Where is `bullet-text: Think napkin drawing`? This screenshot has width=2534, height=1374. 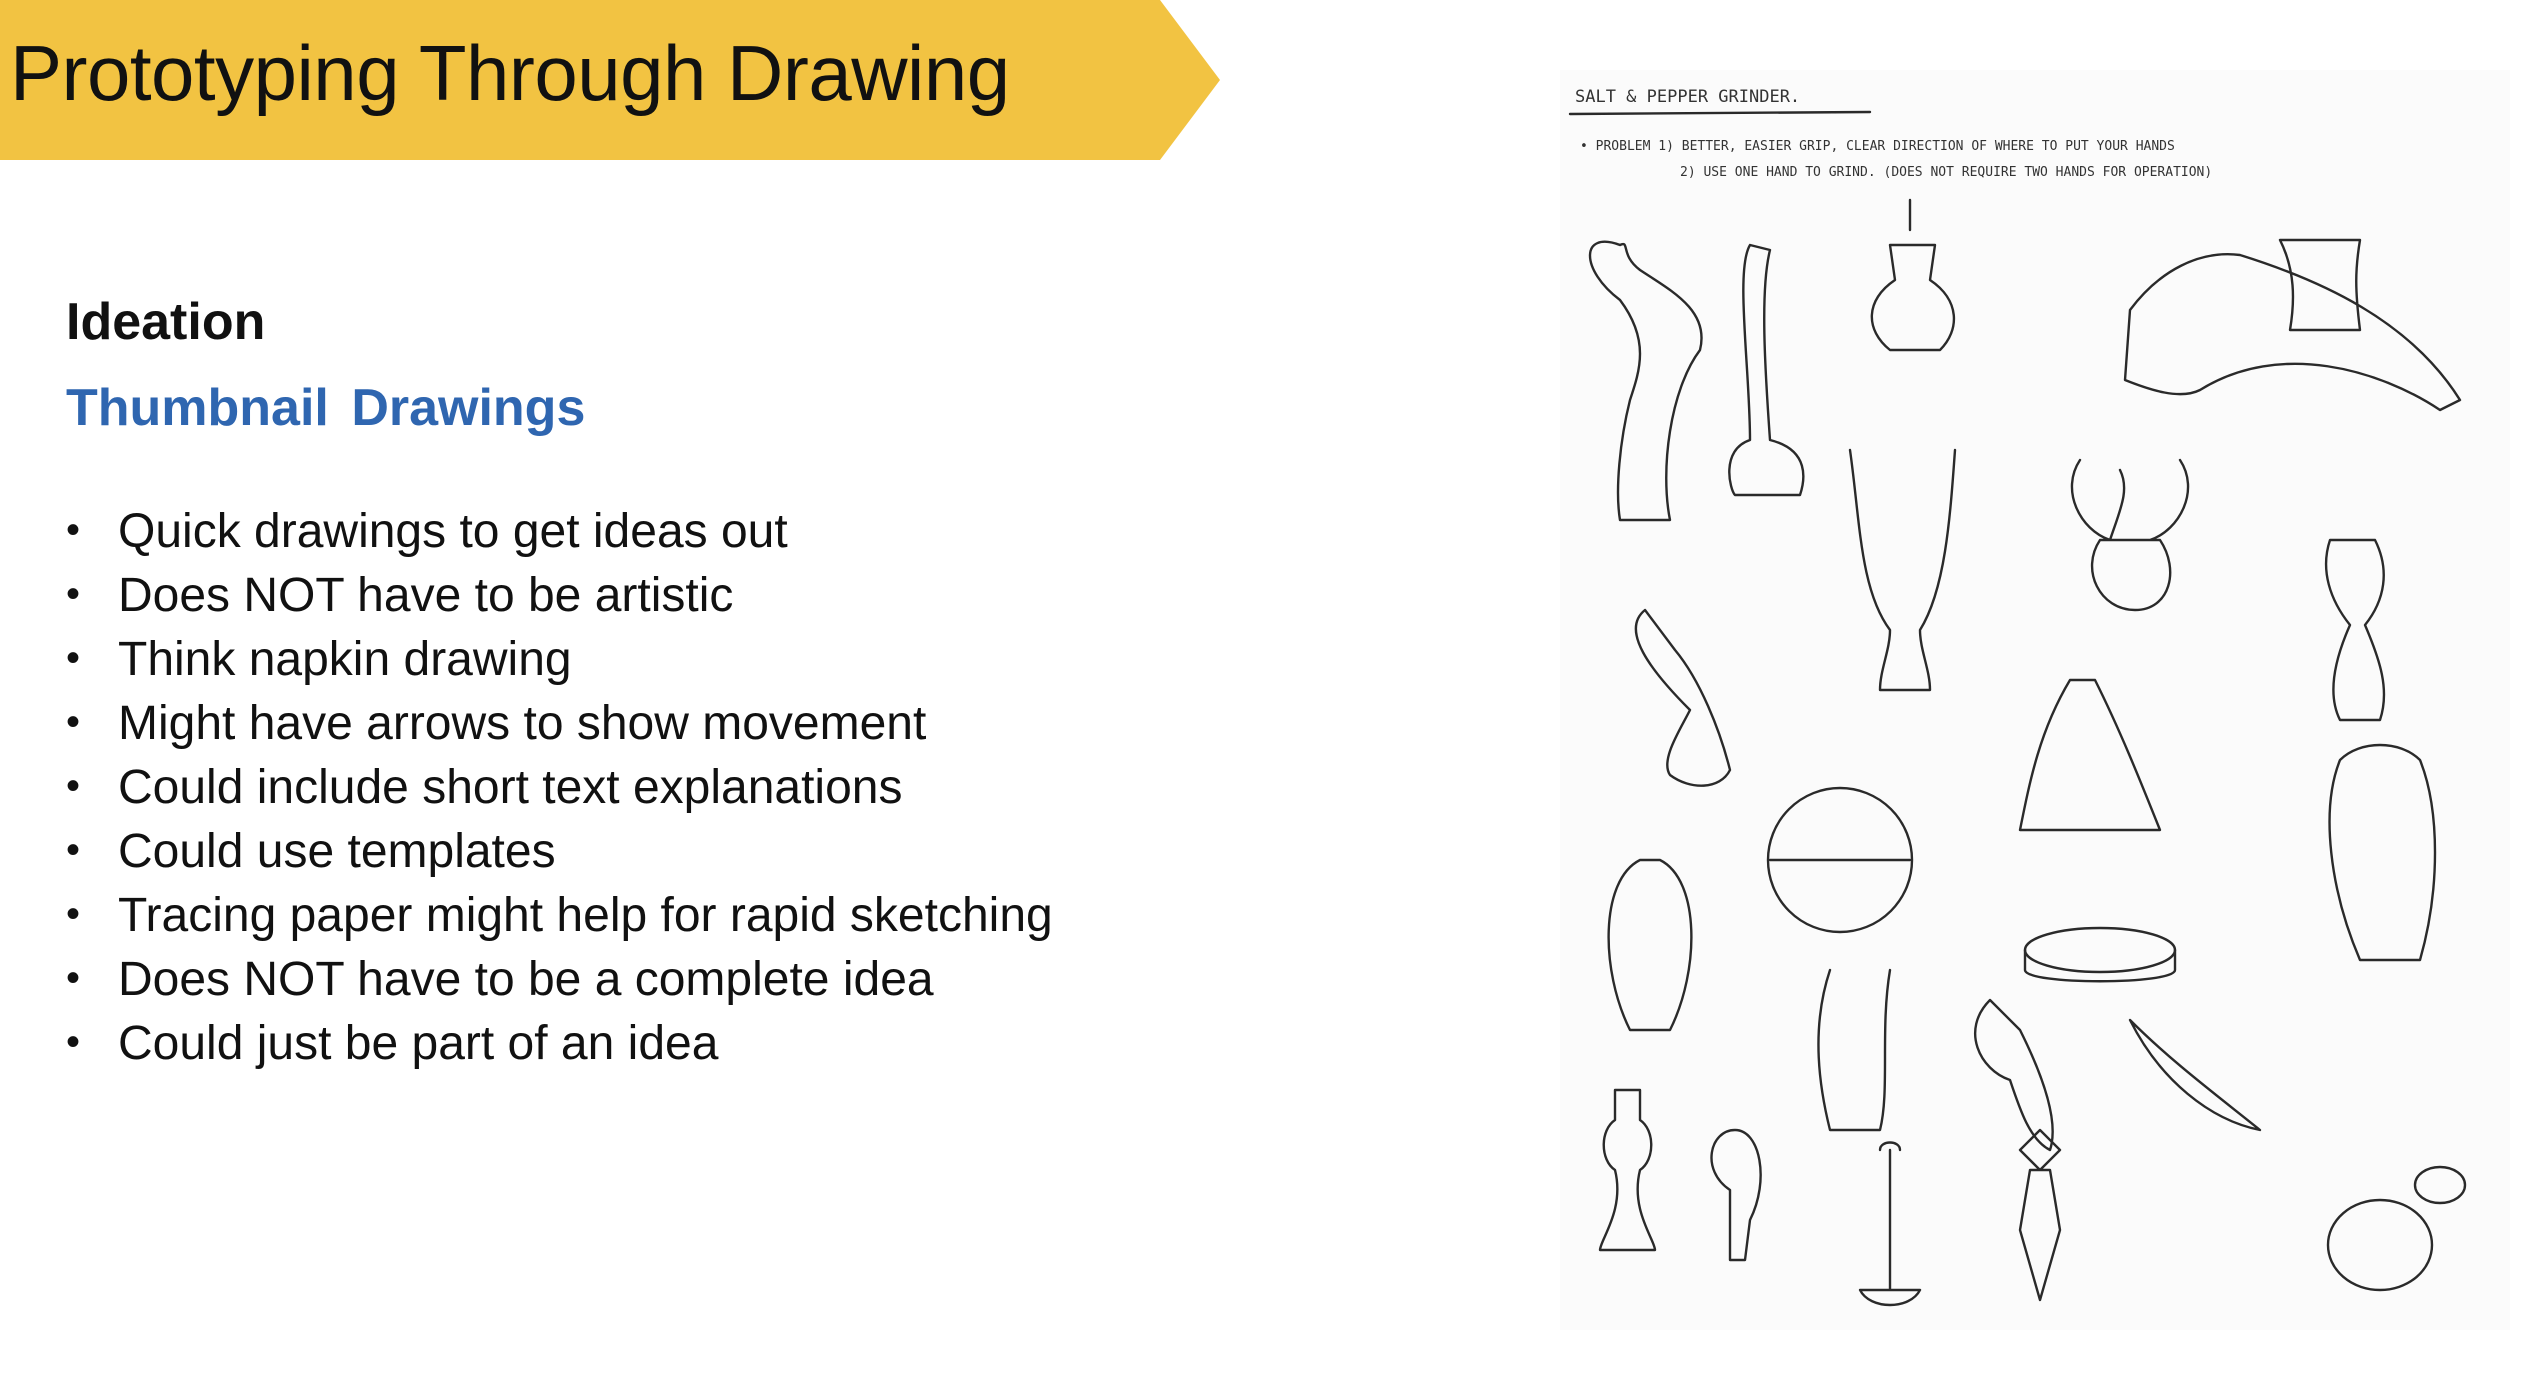 bullet-text: Think napkin drawing is located at coordinates (345, 659).